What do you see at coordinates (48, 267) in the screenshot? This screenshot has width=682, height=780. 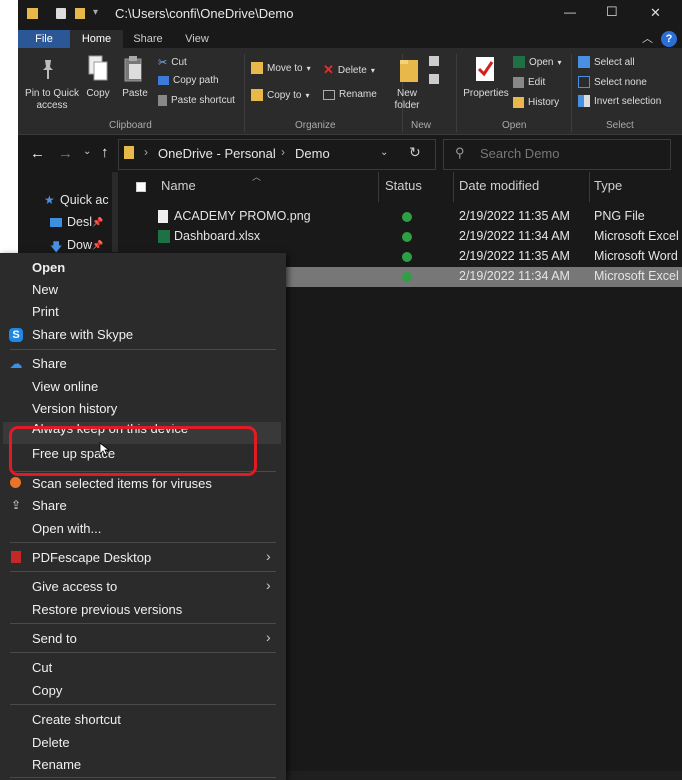 I see `menu-item-open: Open` at bounding box center [48, 267].